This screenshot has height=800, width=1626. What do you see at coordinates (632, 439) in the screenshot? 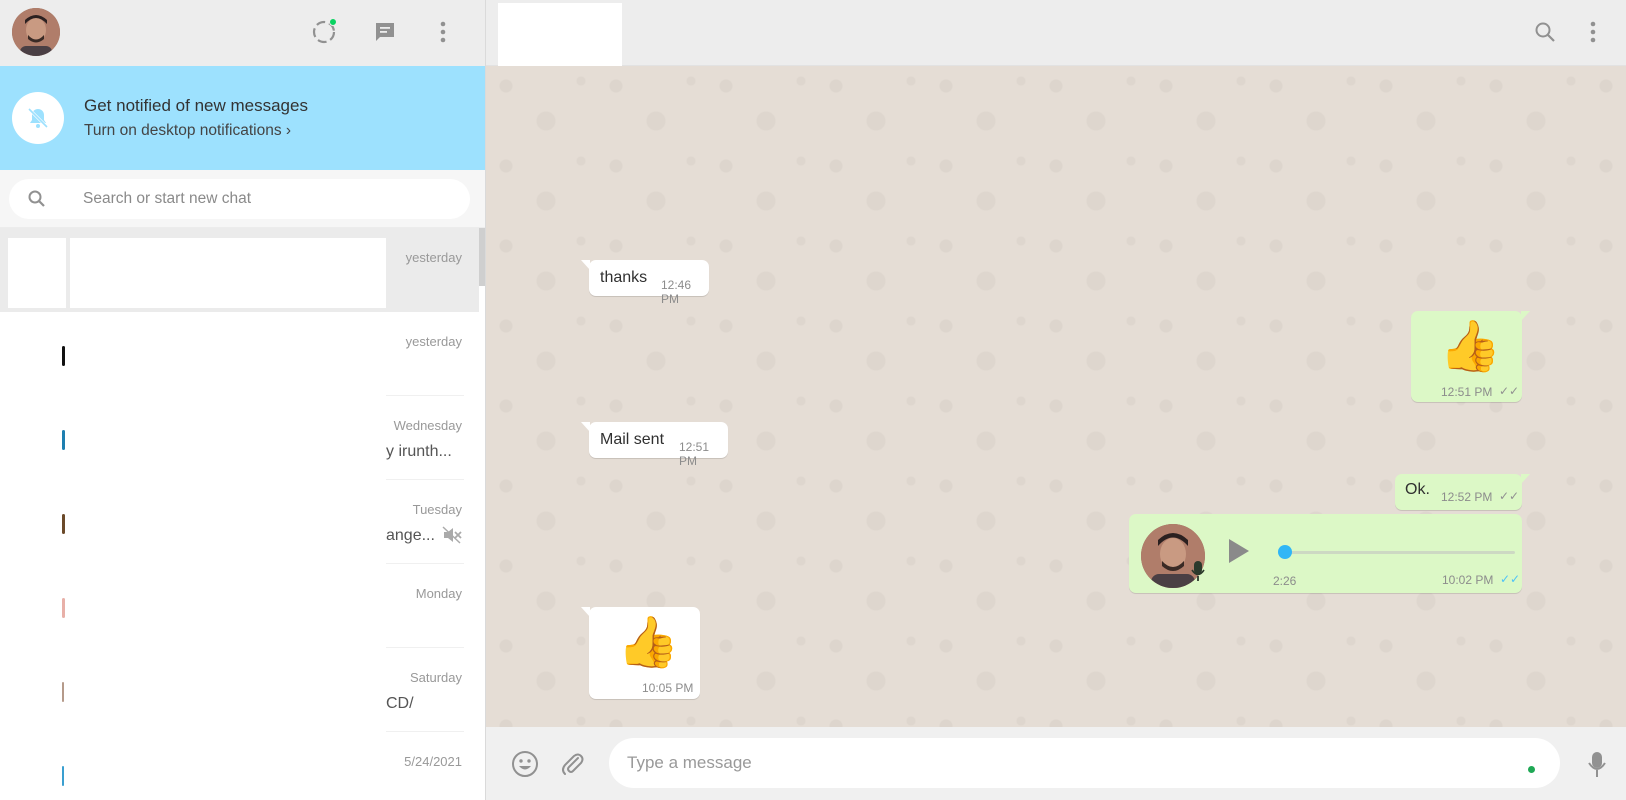
I see `message-text: Mail sent` at bounding box center [632, 439].